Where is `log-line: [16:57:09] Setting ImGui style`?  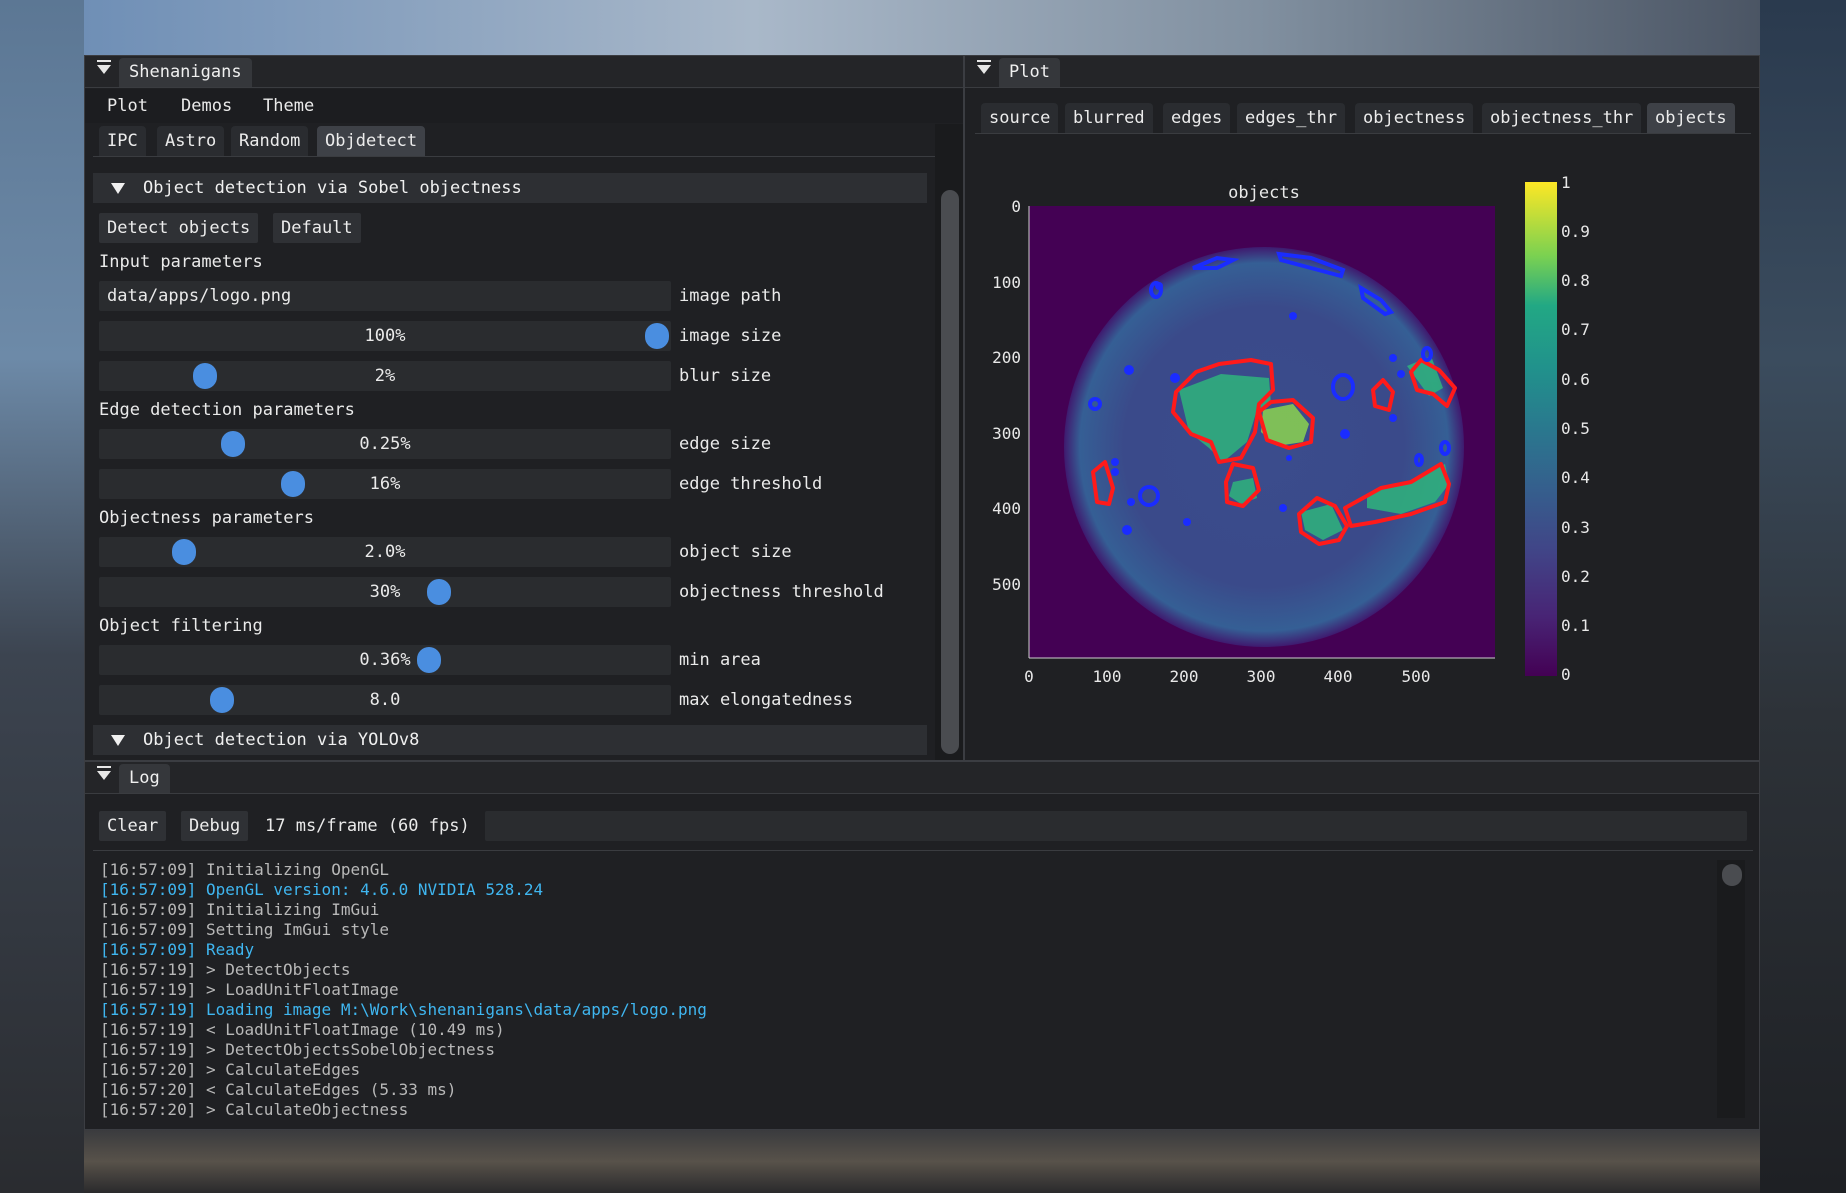
log-line: [16:57:09] Setting ImGui style is located at coordinates (244, 929).